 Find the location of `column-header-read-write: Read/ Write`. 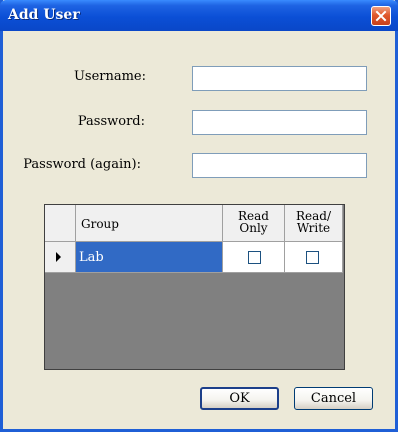

column-header-read-write: Read/ Write is located at coordinates (314, 223).